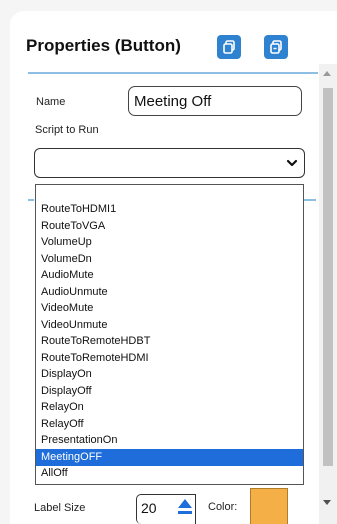 This screenshot has height=524, width=337. I want to click on copy-icon, so click(229, 47).